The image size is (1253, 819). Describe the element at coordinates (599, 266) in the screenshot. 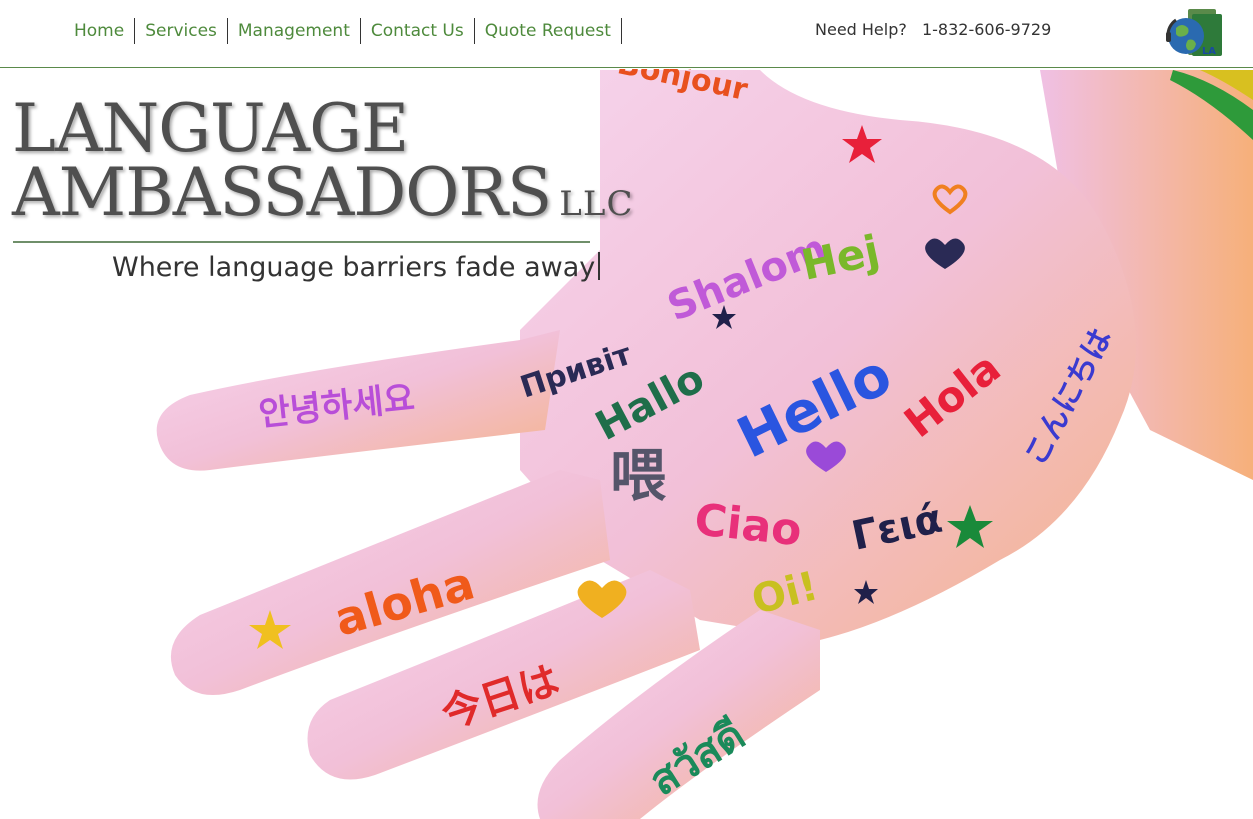

I see `typing-caret` at that location.